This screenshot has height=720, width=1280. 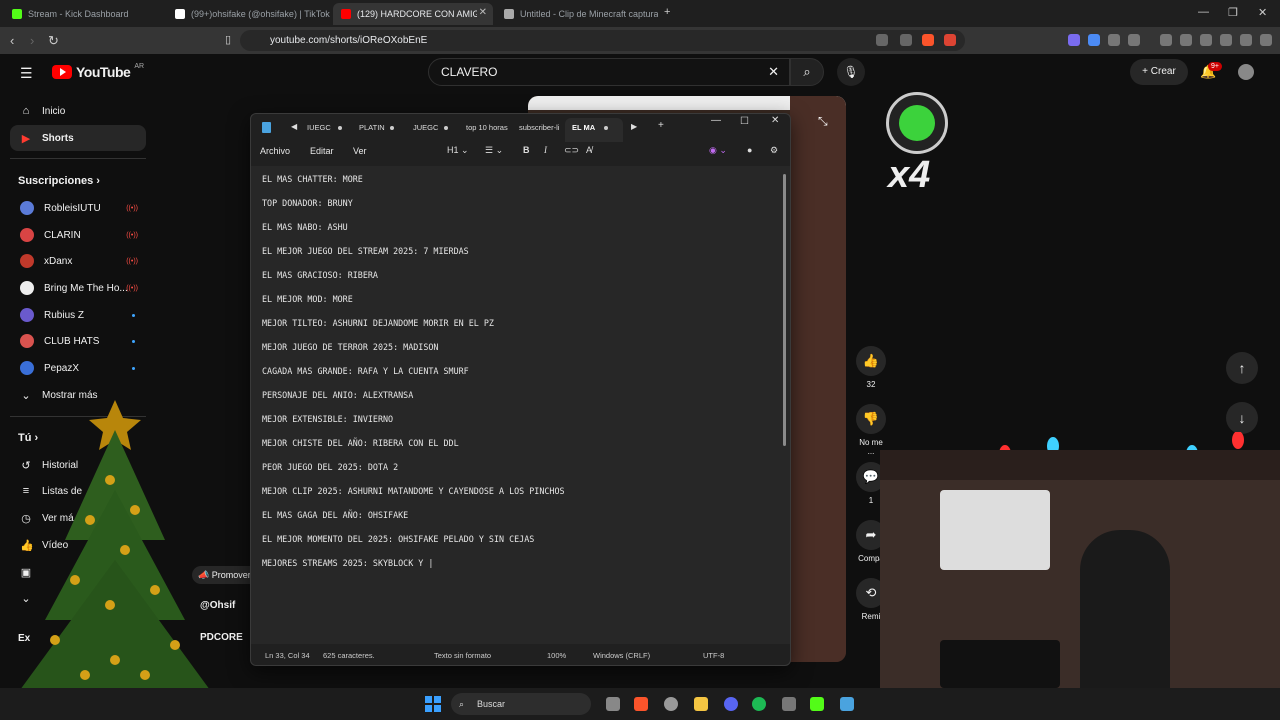 I want to click on browser-tab: Stream - Kick Dashboard, so click(x=84, y=14).